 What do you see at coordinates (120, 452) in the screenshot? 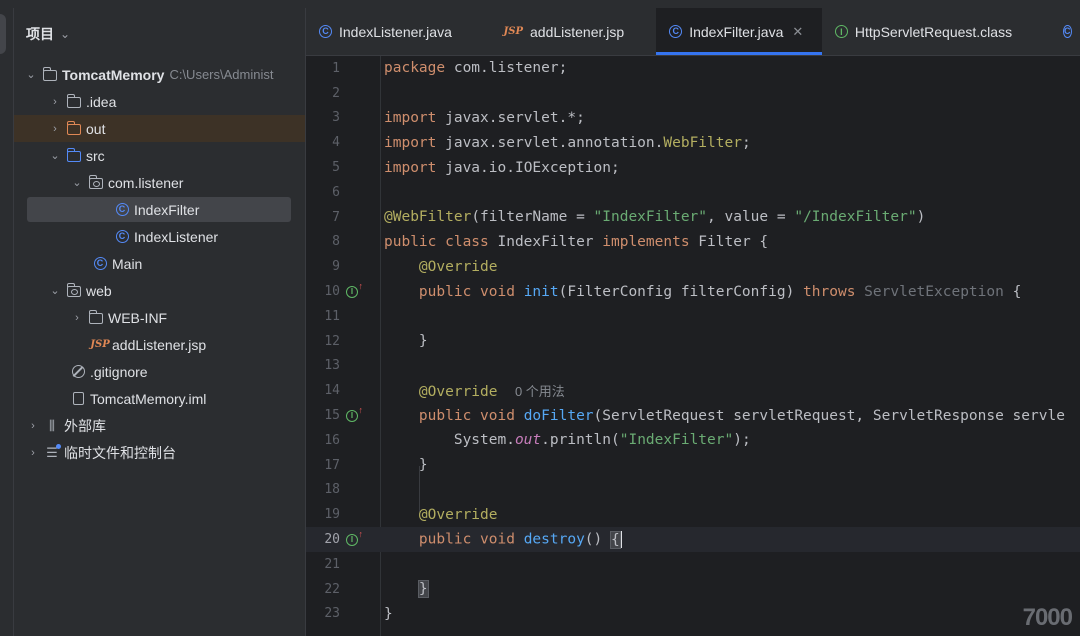
I see `tree-item-label: 临时文件和控制台` at bounding box center [120, 452].